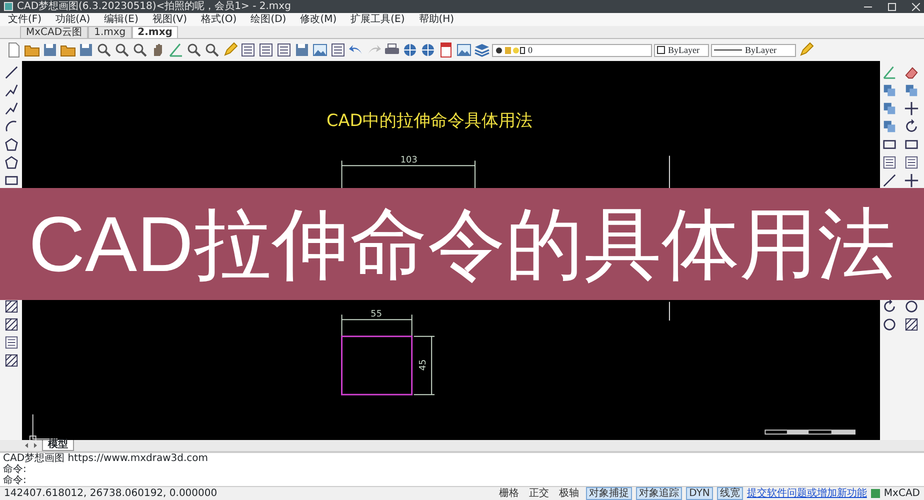 This screenshot has height=500, width=924. What do you see at coordinates (911, 72) in the screenshot?
I see `eraser-icon` at bounding box center [911, 72].